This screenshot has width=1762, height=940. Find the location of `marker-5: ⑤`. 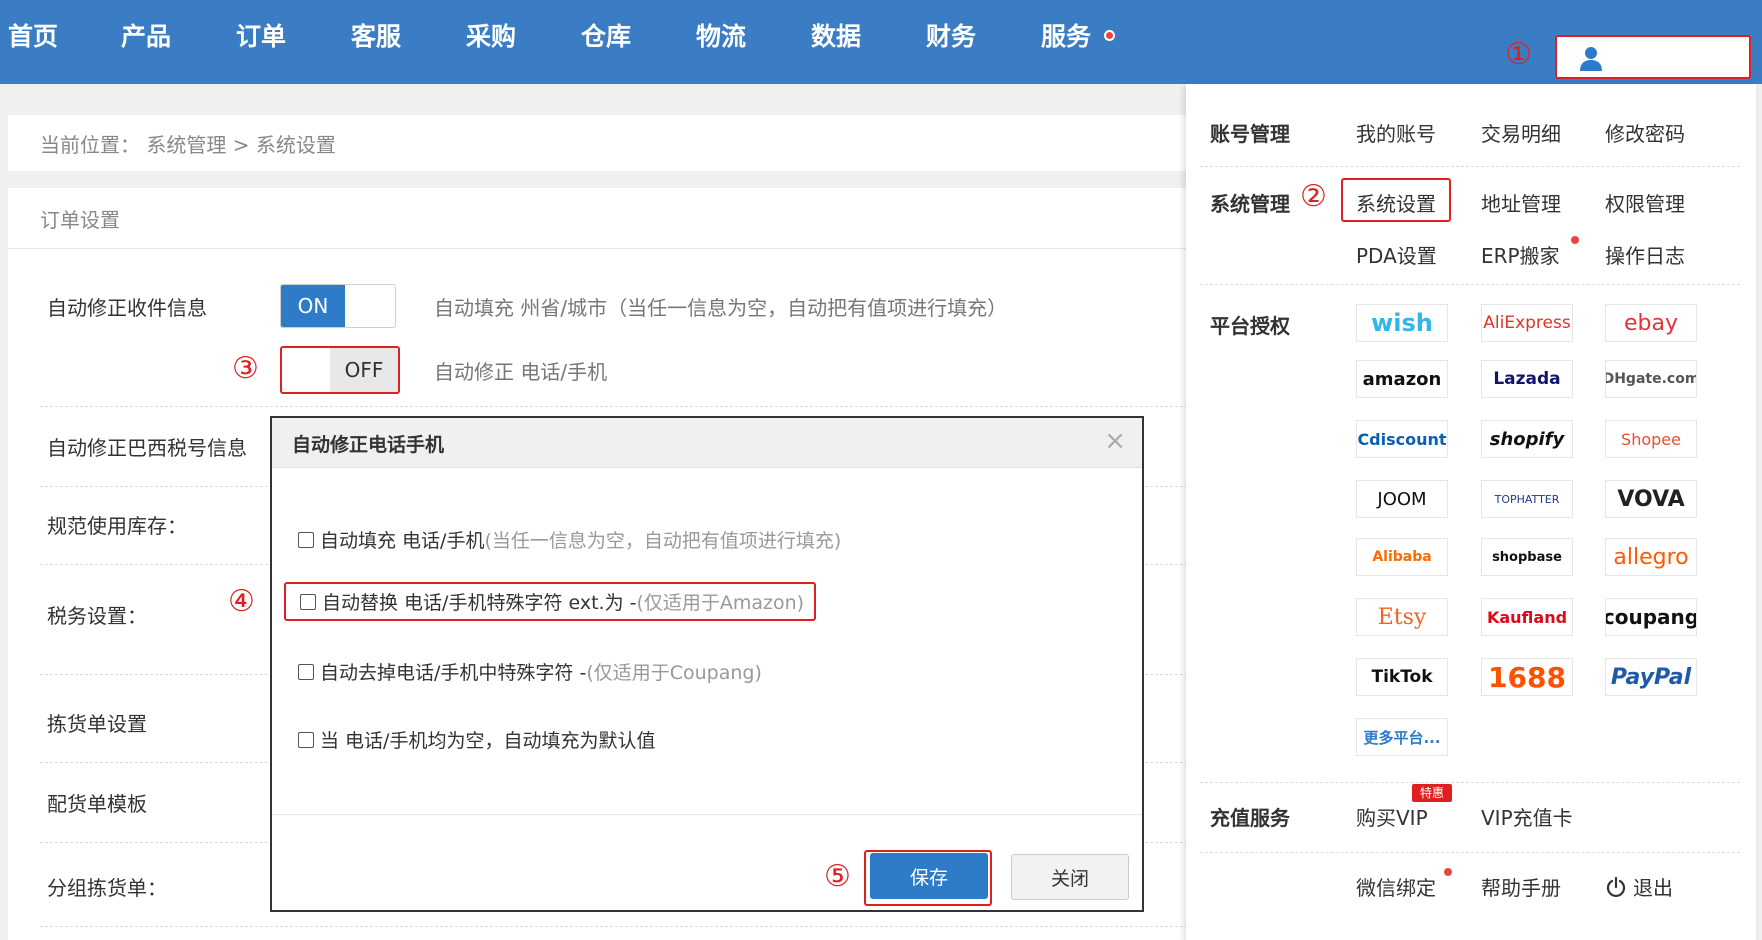

marker-5: ⑤ is located at coordinates (837, 876).